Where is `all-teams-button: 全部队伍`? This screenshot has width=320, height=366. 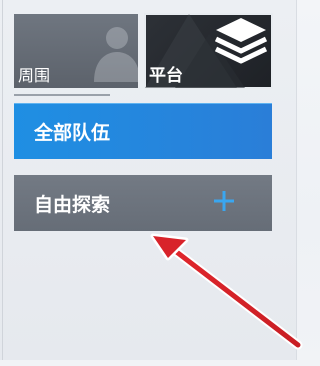
all-teams-button: 全部队伍 is located at coordinates (143, 131).